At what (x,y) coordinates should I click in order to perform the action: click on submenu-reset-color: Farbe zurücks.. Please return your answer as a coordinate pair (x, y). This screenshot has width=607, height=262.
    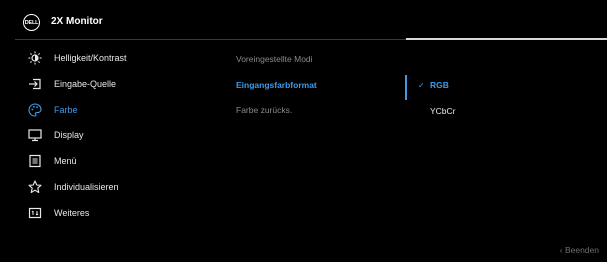
    Looking at the image, I should click on (264, 110).